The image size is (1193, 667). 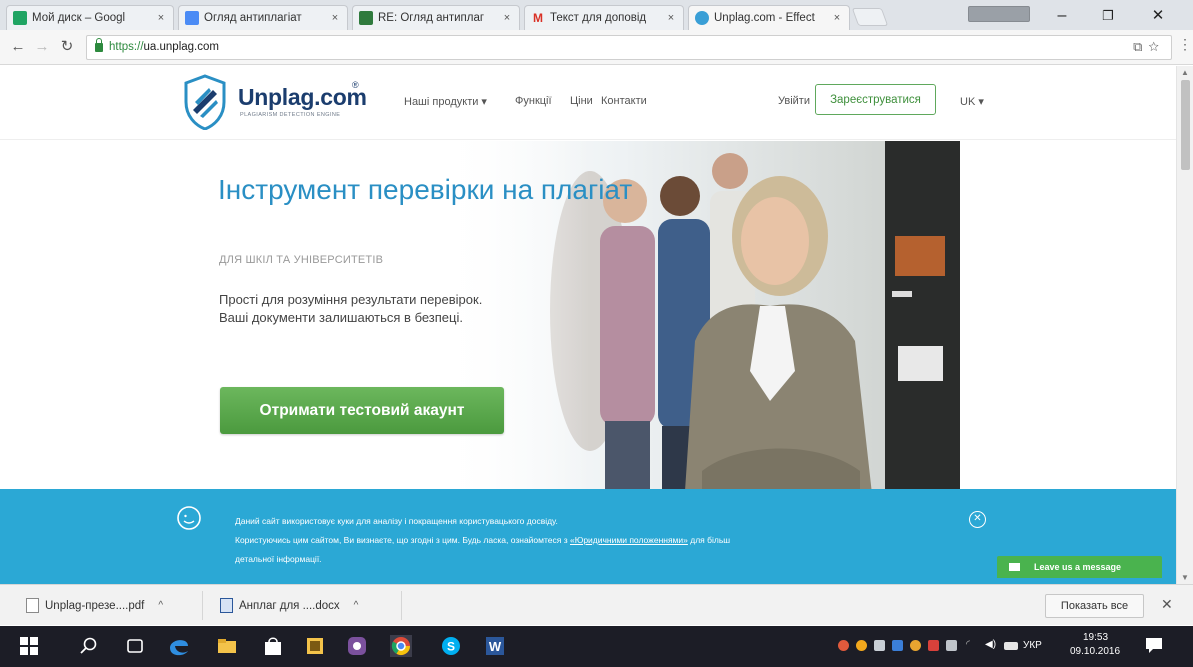 I want to click on tab-label: RE: Огляд антиплаг, so click(x=431, y=18).